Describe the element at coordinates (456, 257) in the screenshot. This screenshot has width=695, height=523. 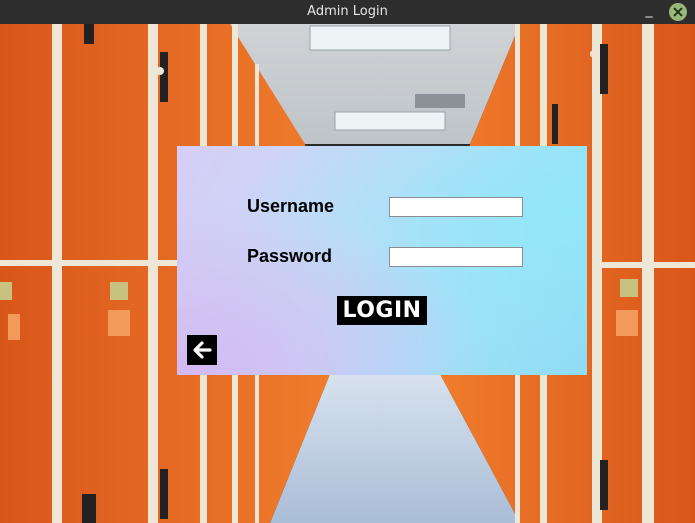
I see `password-input` at that location.